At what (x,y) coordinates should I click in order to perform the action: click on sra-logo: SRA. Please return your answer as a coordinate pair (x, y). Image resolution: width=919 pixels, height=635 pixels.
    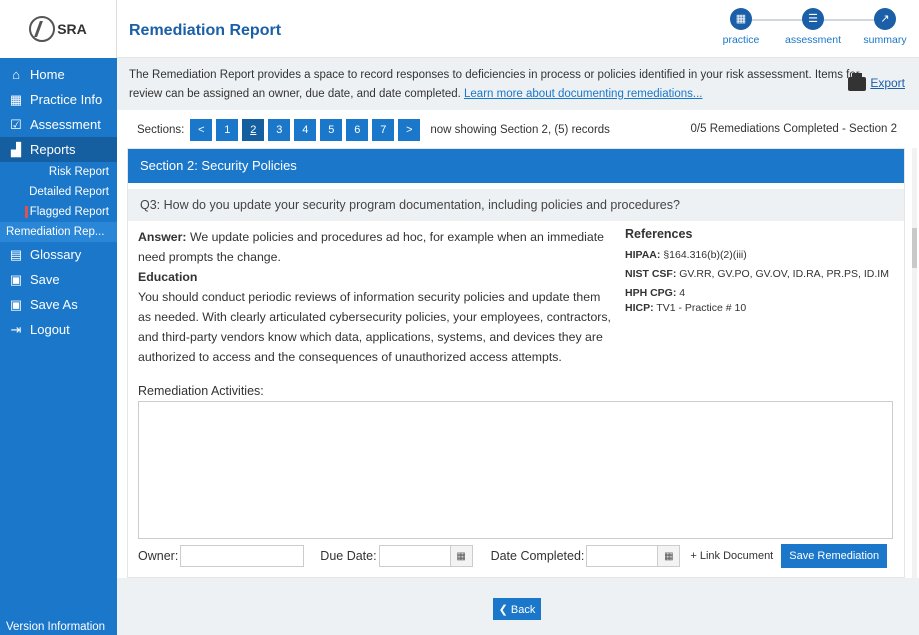
    Looking at the image, I should click on (58, 29).